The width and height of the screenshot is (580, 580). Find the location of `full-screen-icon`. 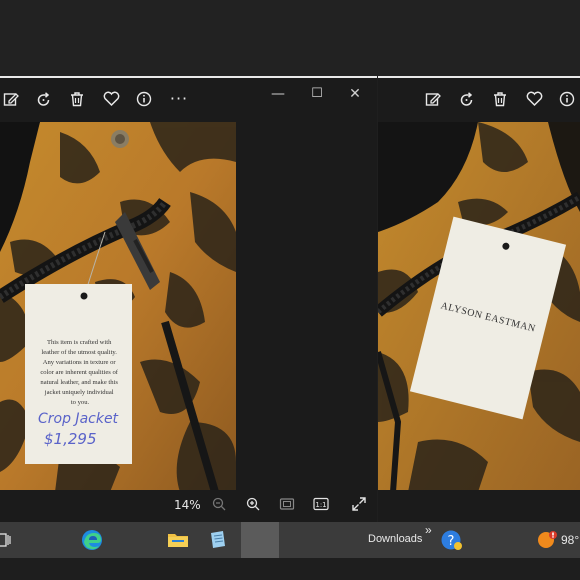

full-screen-icon is located at coordinates (359, 506).